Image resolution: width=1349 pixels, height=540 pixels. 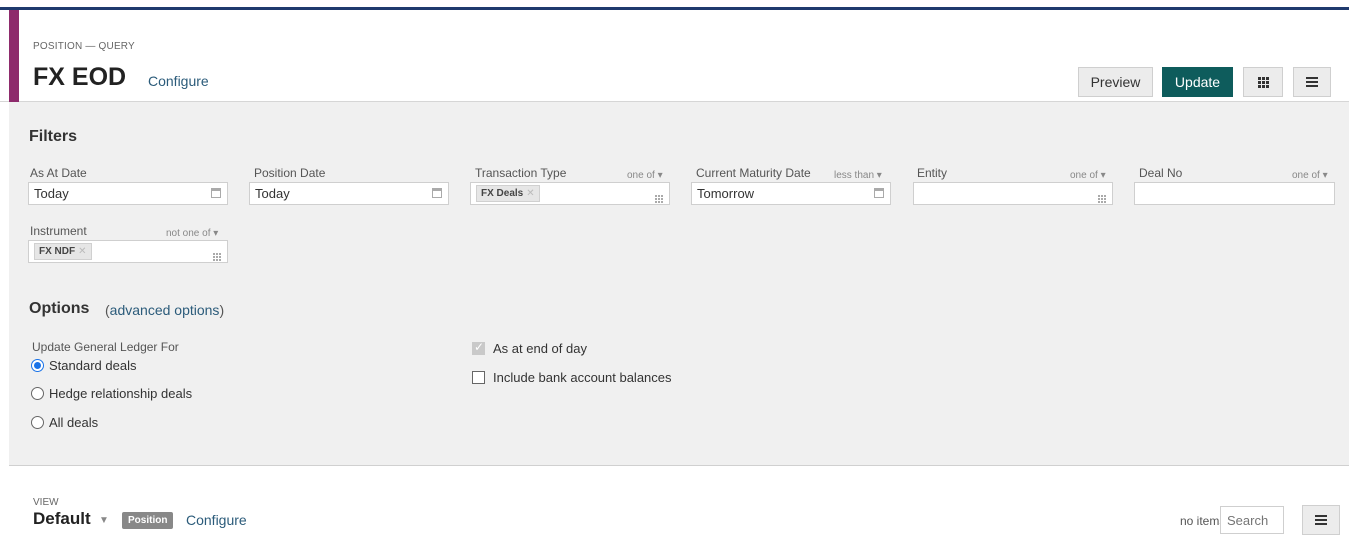 I want to click on instrument-input: FX NDF ✕, so click(x=128, y=251).